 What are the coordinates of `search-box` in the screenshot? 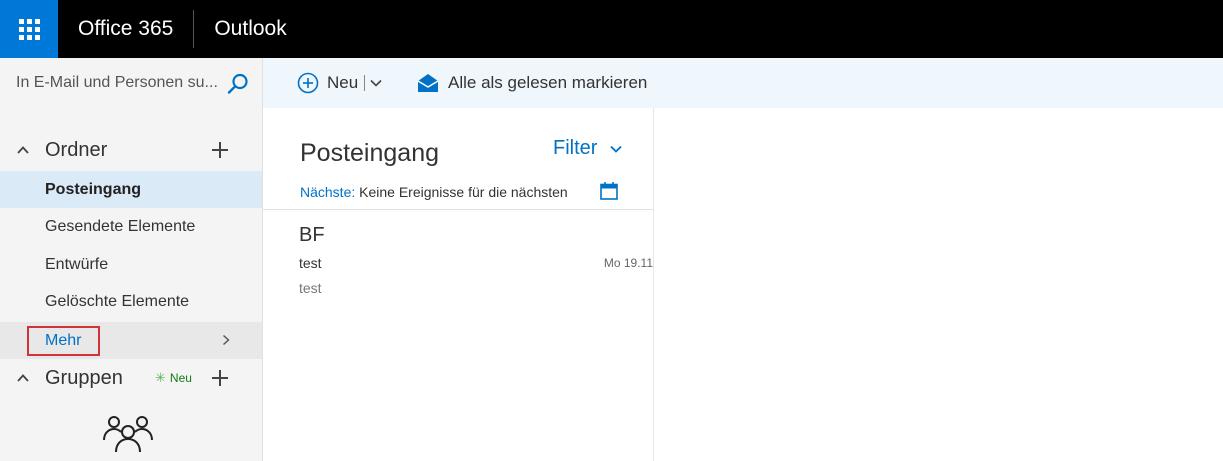 It's located at (131, 83).